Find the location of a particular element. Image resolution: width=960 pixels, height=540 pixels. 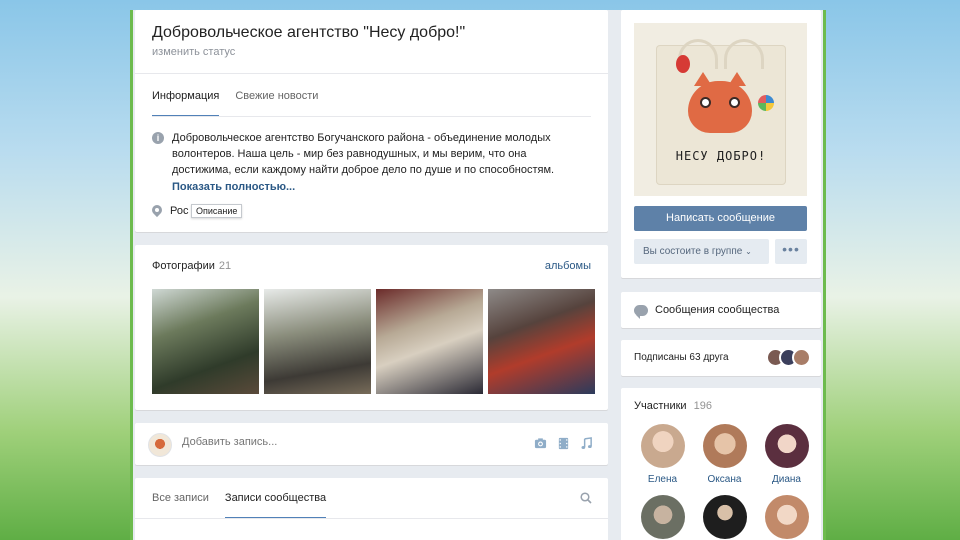

tooltip: Описание is located at coordinates (217, 211).